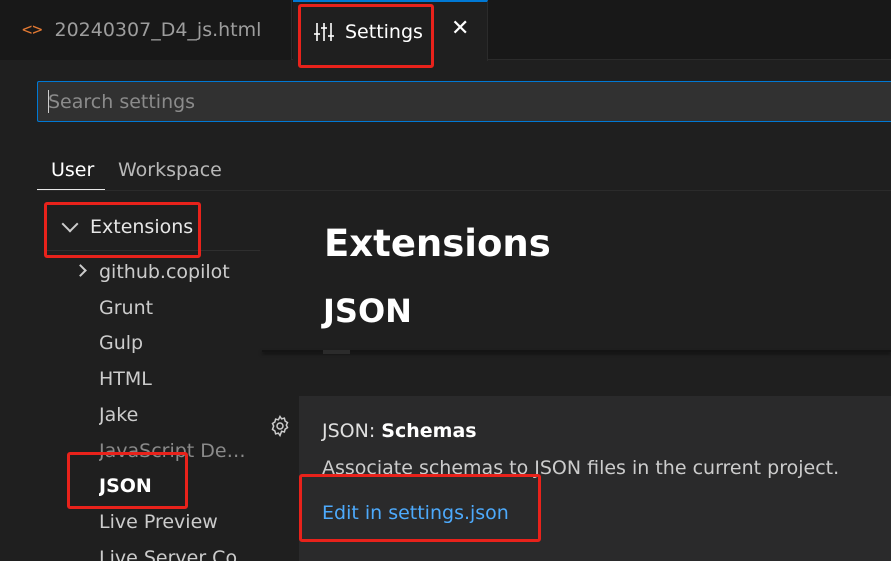 This screenshot has height=561, width=891. Describe the element at coordinates (179, 379) in the screenshot. I see `toc-item-html: HTML` at that location.